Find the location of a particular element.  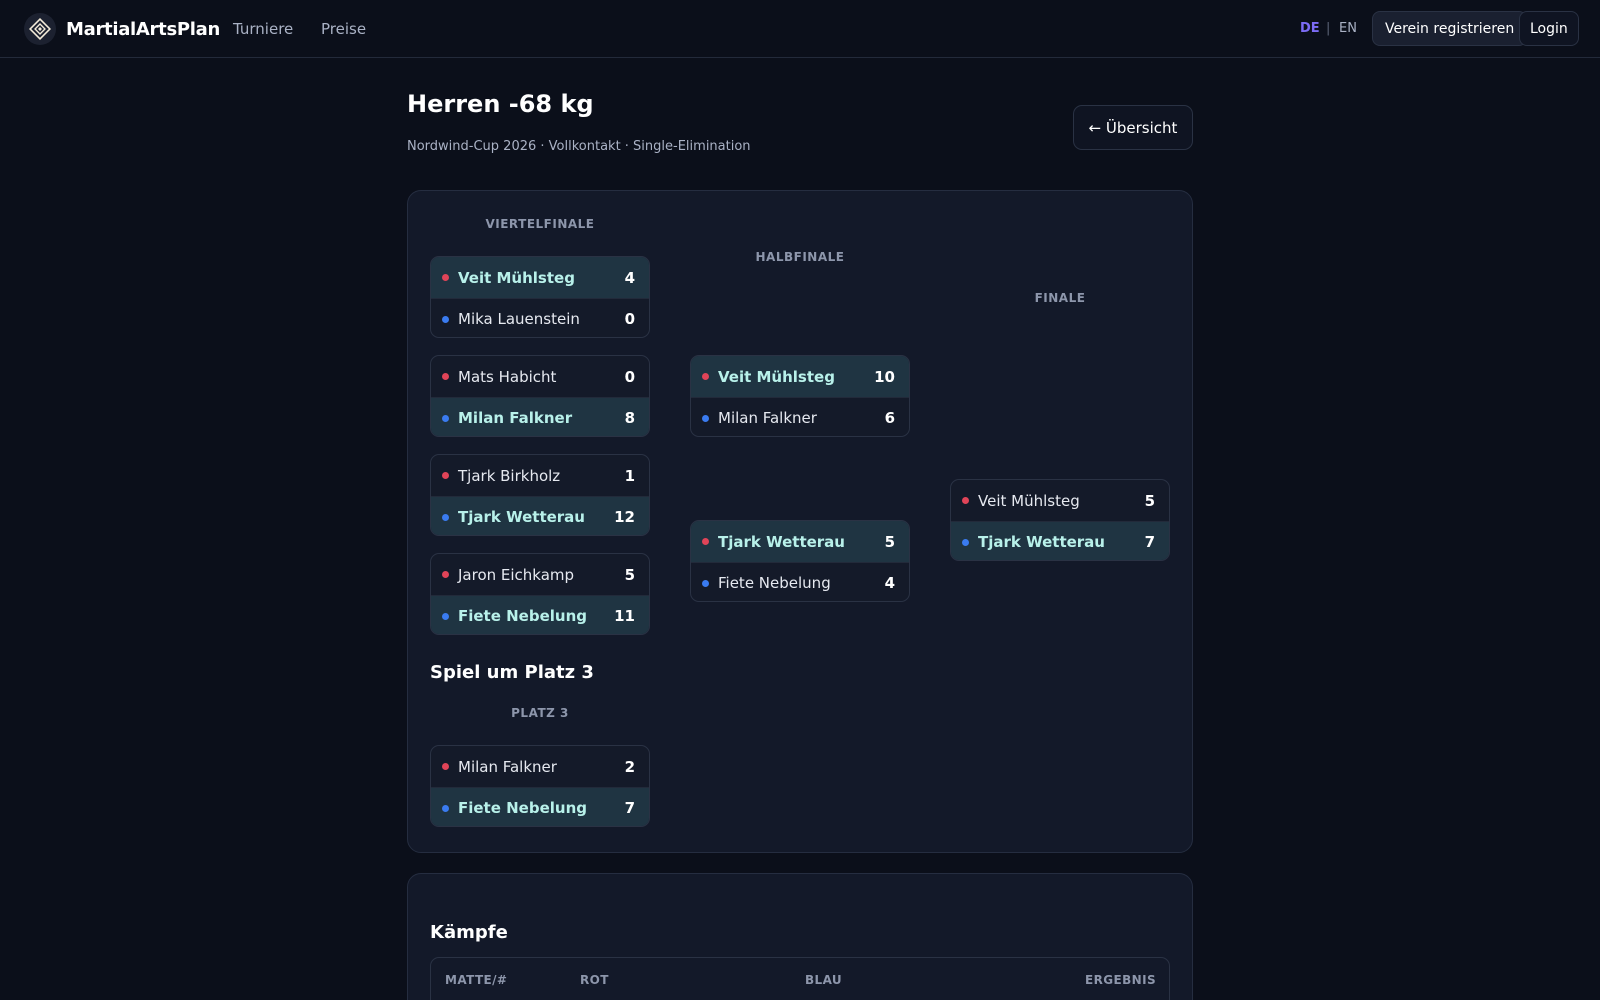

fighter-score: 11 is located at coordinates (624, 616).